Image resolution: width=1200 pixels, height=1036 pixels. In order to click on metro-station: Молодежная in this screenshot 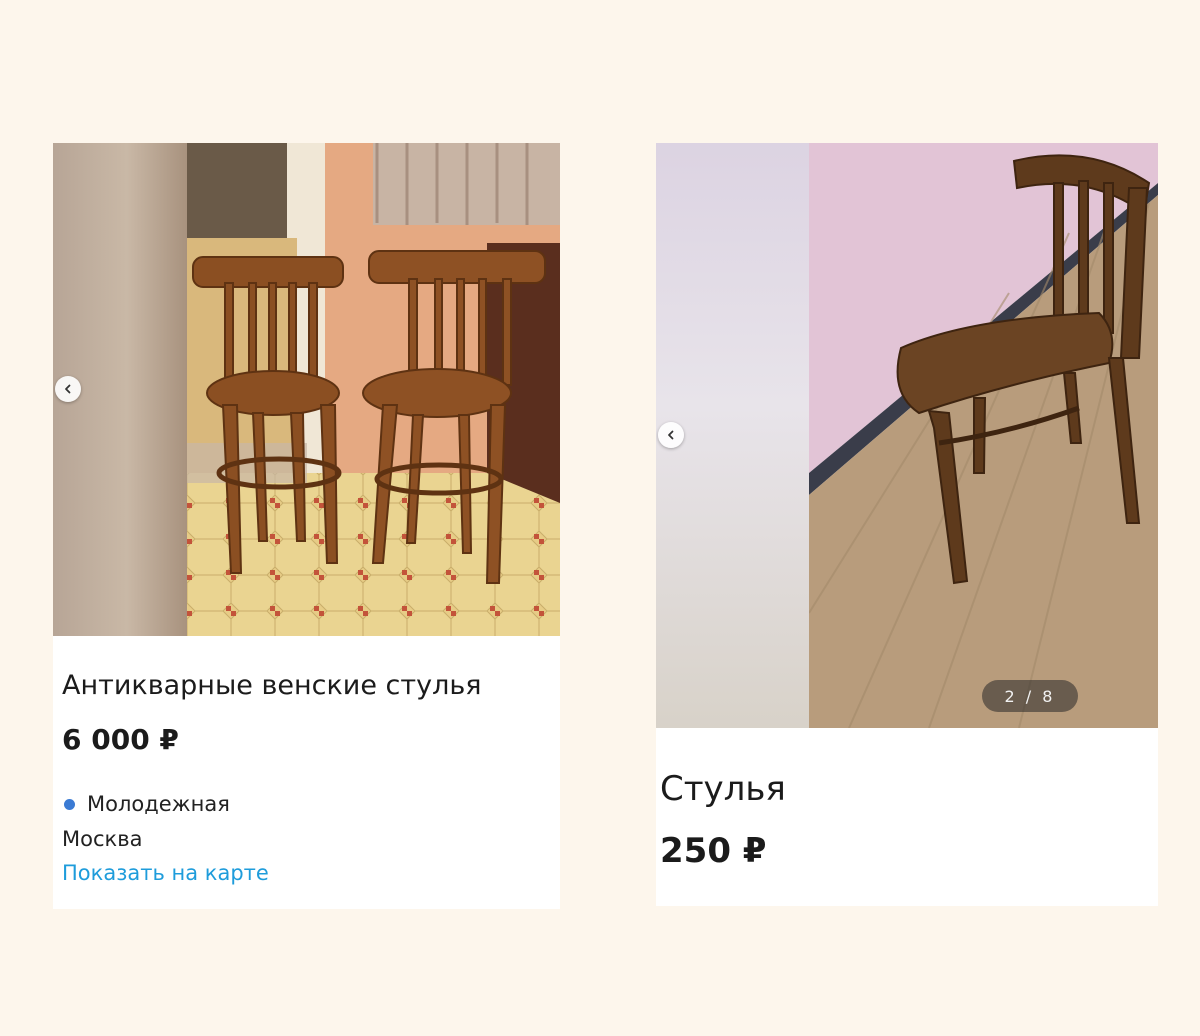, I will do `click(146, 804)`.